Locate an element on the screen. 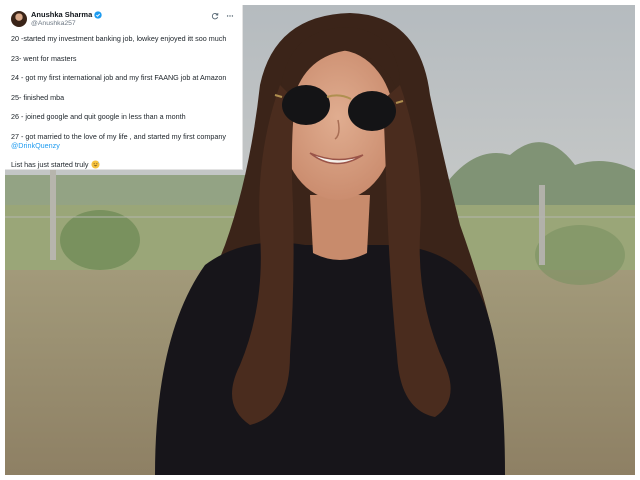 The width and height of the screenshot is (640, 480). author-info: Anushka Sharma @Anushka257 is located at coordinates (66, 19).